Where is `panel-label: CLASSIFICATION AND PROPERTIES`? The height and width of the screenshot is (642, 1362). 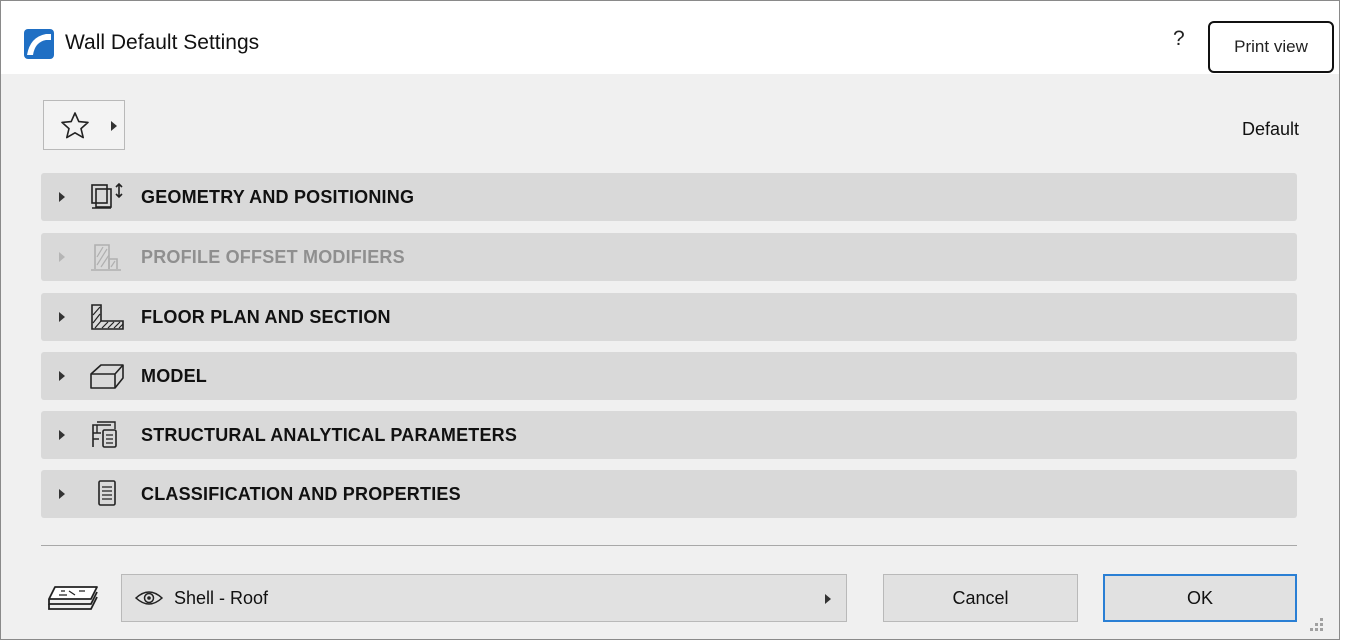 panel-label: CLASSIFICATION AND PROPERTIES is located at coordinates (301, 494).